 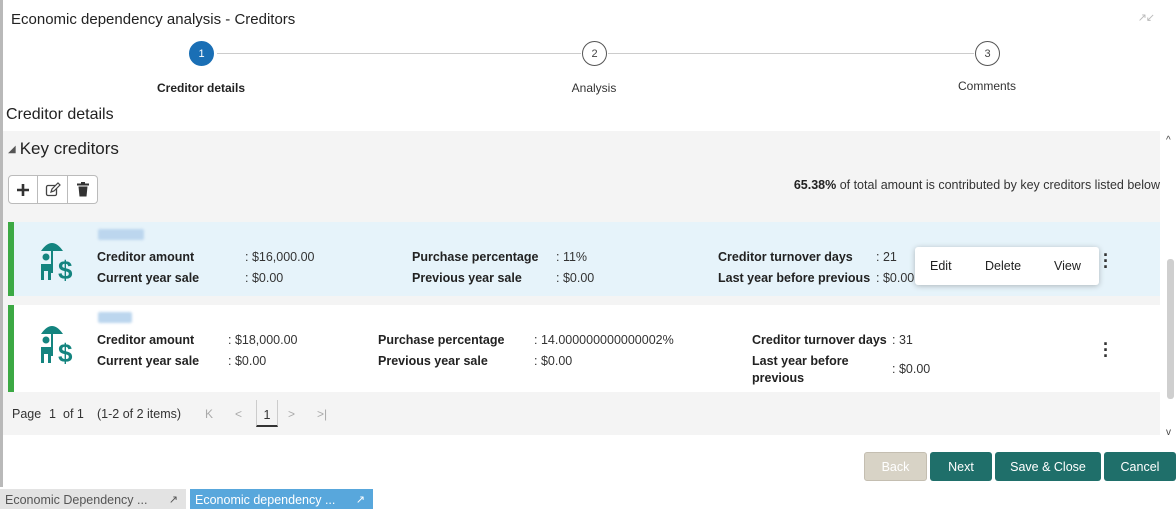 I want to click on wizard-stepper: 1 2 3 Creditor details Analysis Comments, so click(x=589, y=70).